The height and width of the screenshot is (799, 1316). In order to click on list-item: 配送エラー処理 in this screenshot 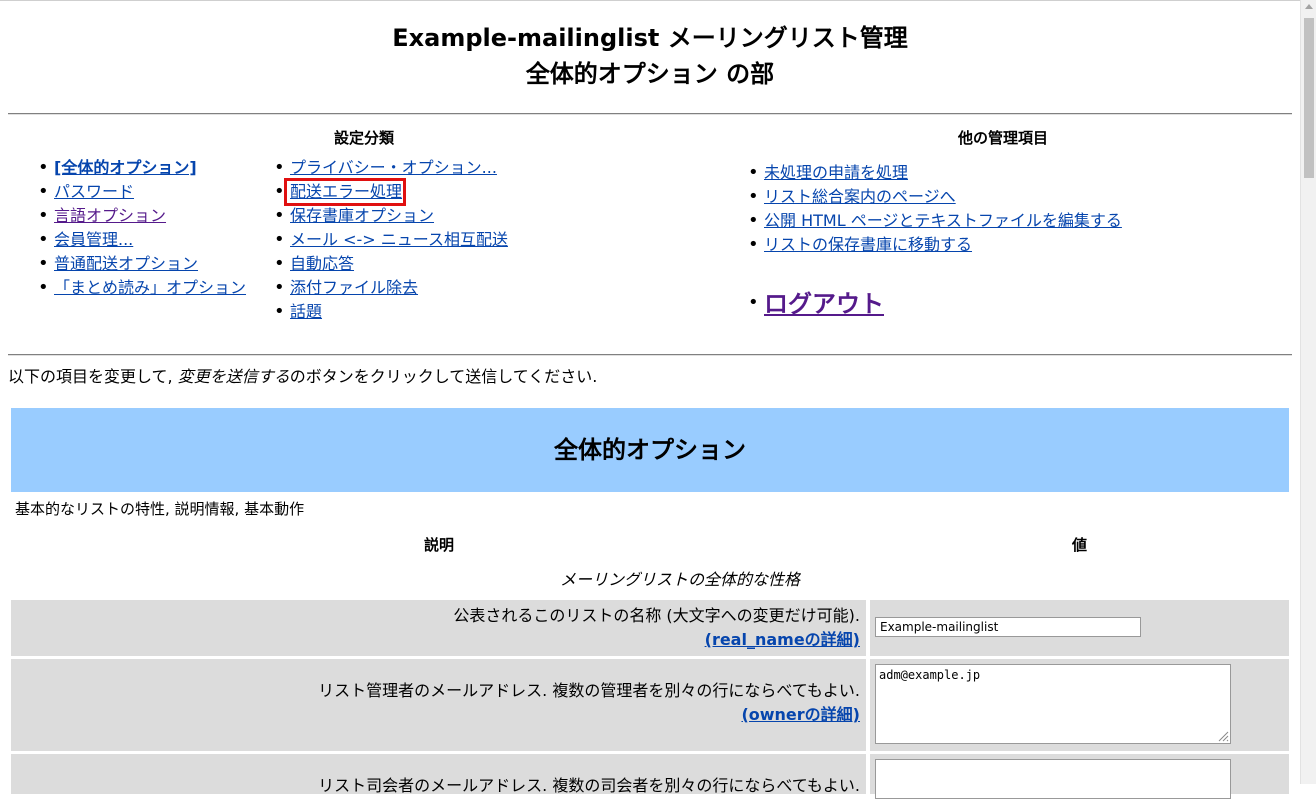, I will do `click(390, 192)`.